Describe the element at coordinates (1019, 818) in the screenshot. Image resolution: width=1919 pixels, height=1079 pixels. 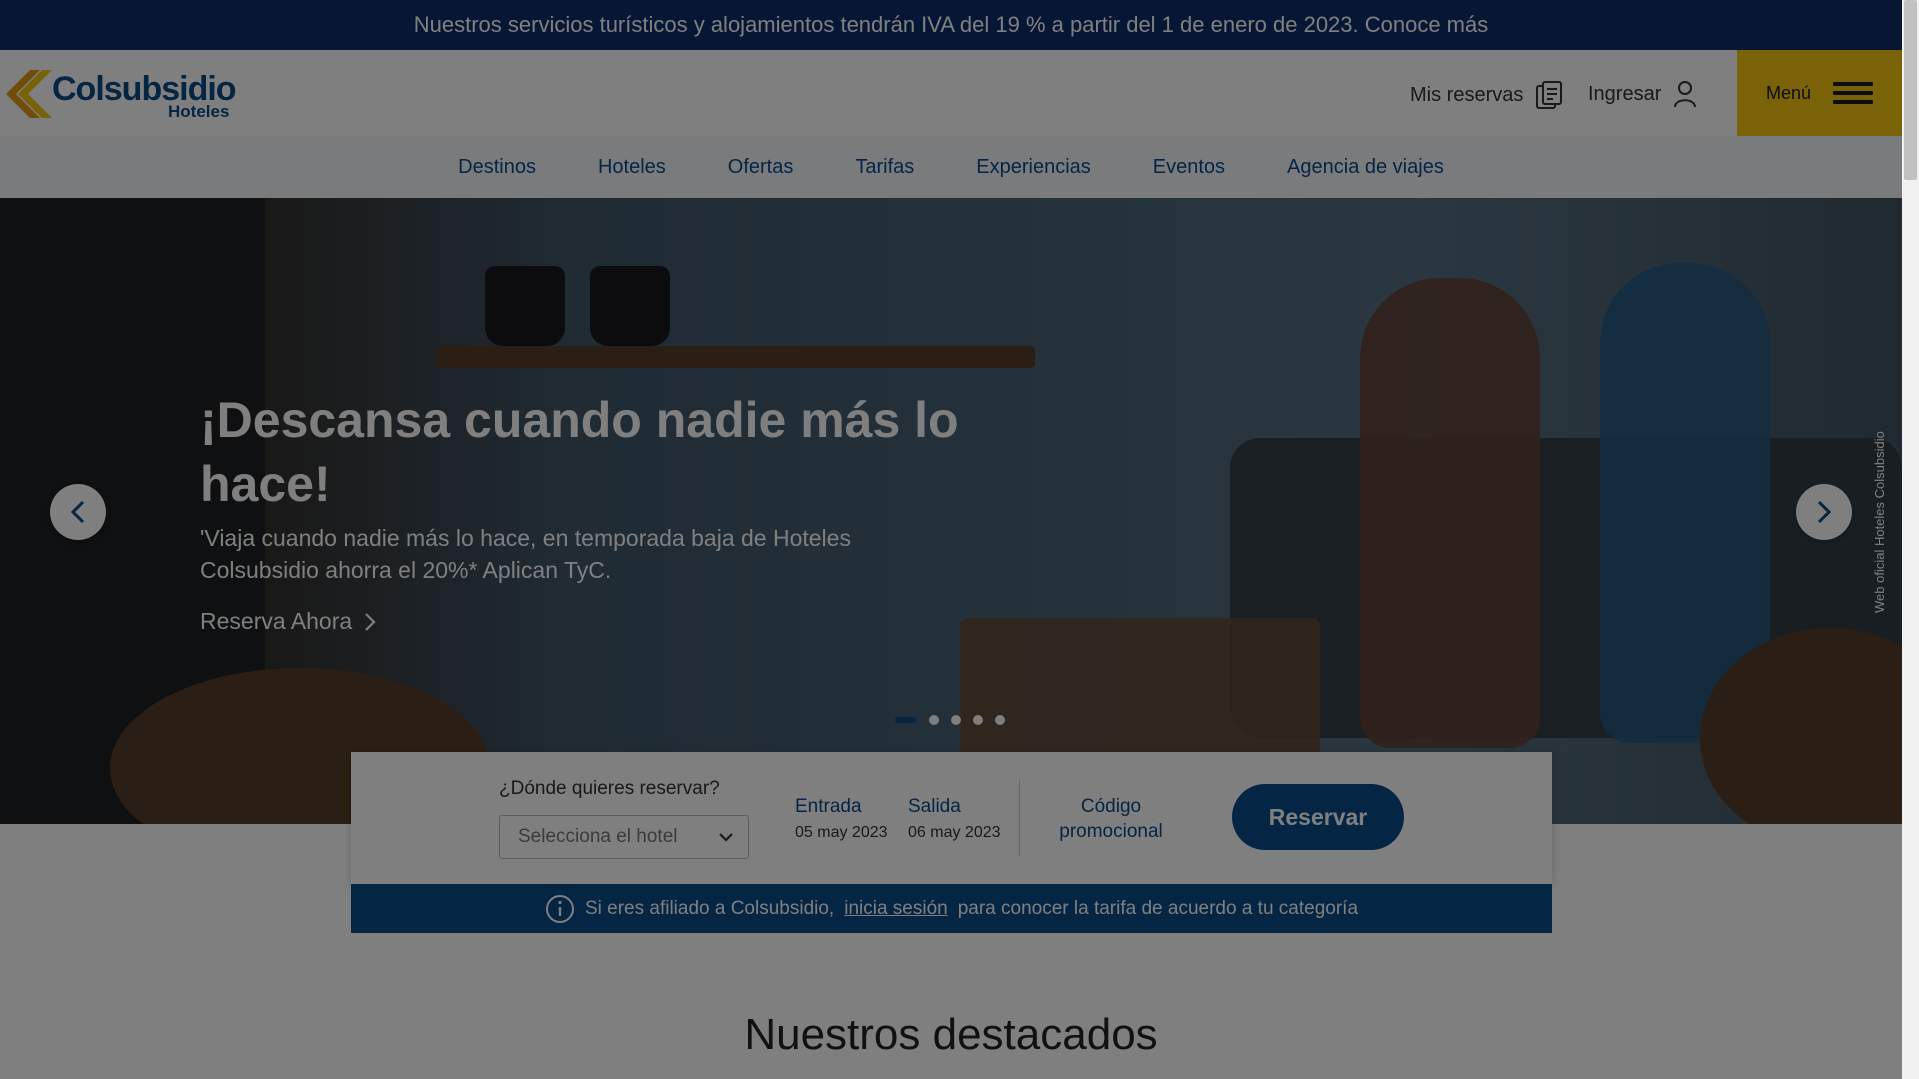
I see `booking-divider` at that location.